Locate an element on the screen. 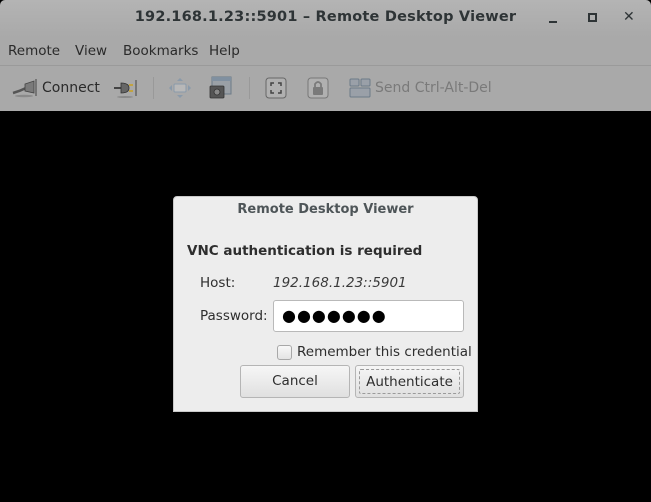 The image size is (651, 502). menubar: Remote View Bookmarks Help is located at coordinates (325, 51).